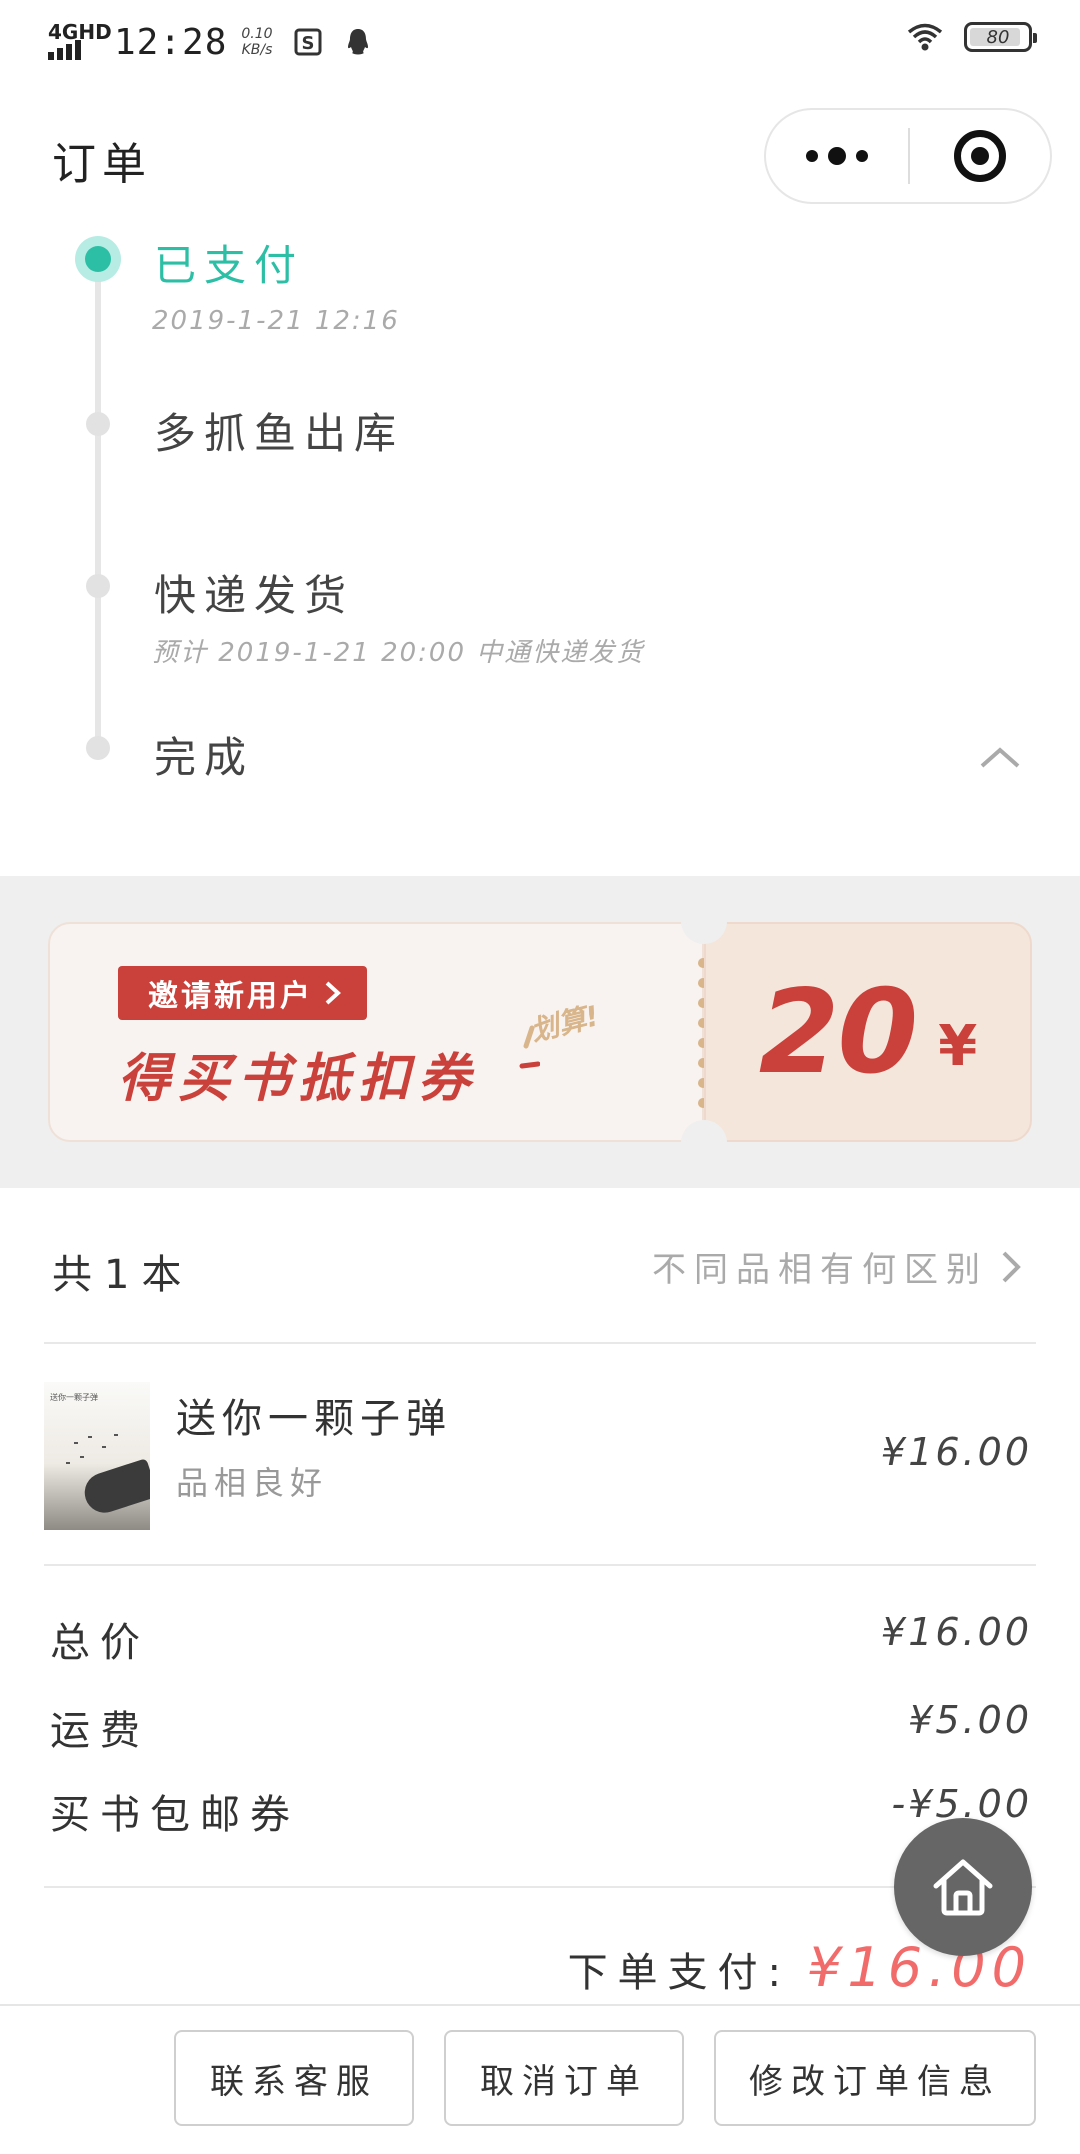 The height and width of the screenshot is (2154, 1080). I want to click on home-button, so click(963, 1887).